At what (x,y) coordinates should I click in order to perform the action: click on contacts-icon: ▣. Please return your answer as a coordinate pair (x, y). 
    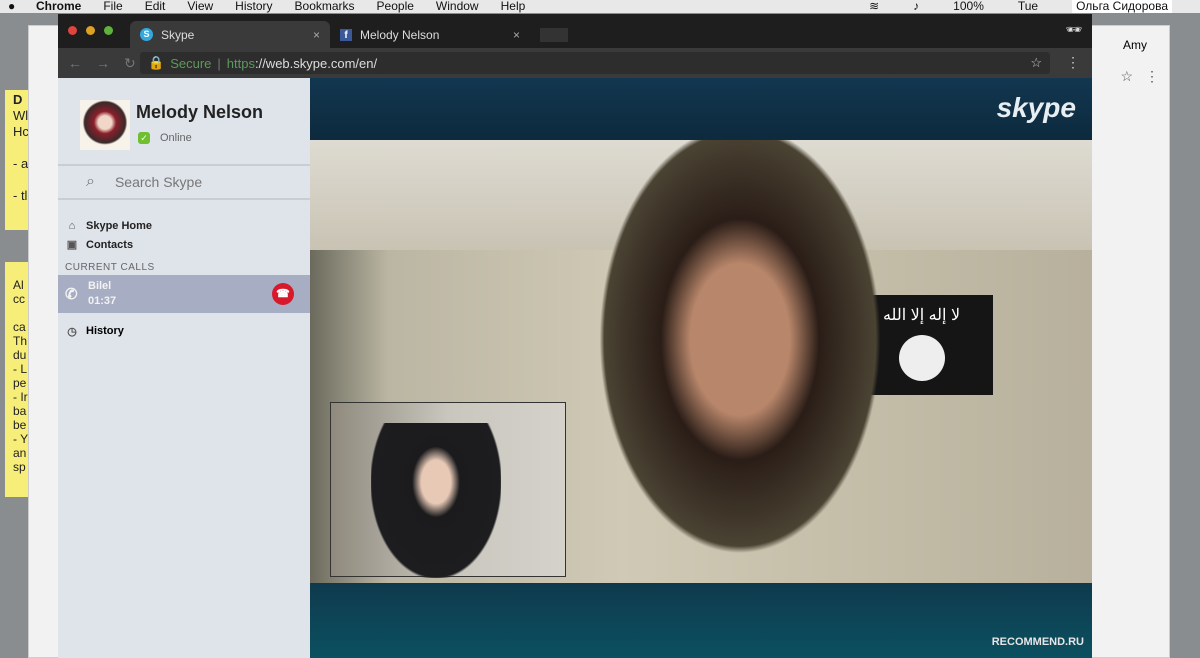
    Looking at the image, I should click on (72, 245).